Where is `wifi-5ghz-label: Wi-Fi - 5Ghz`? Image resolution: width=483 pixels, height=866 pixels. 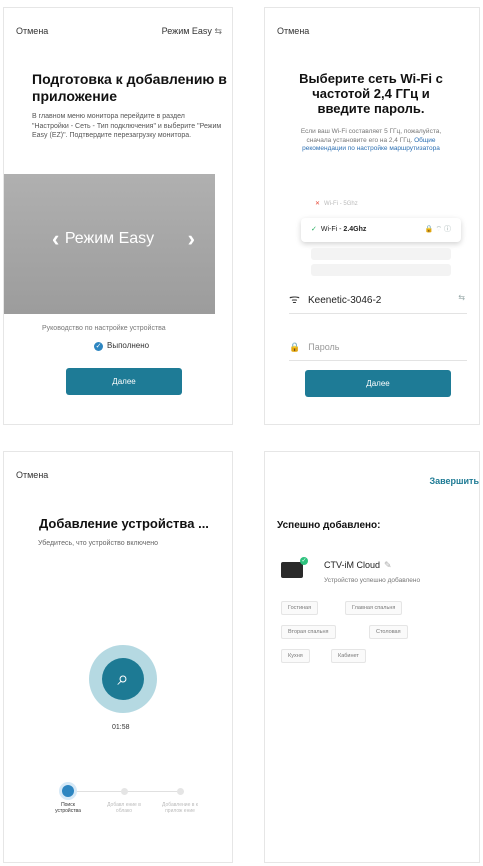
wifi-5ghz-label: Wi-Fi - 5Ghz is located at coordinates (341, 204).